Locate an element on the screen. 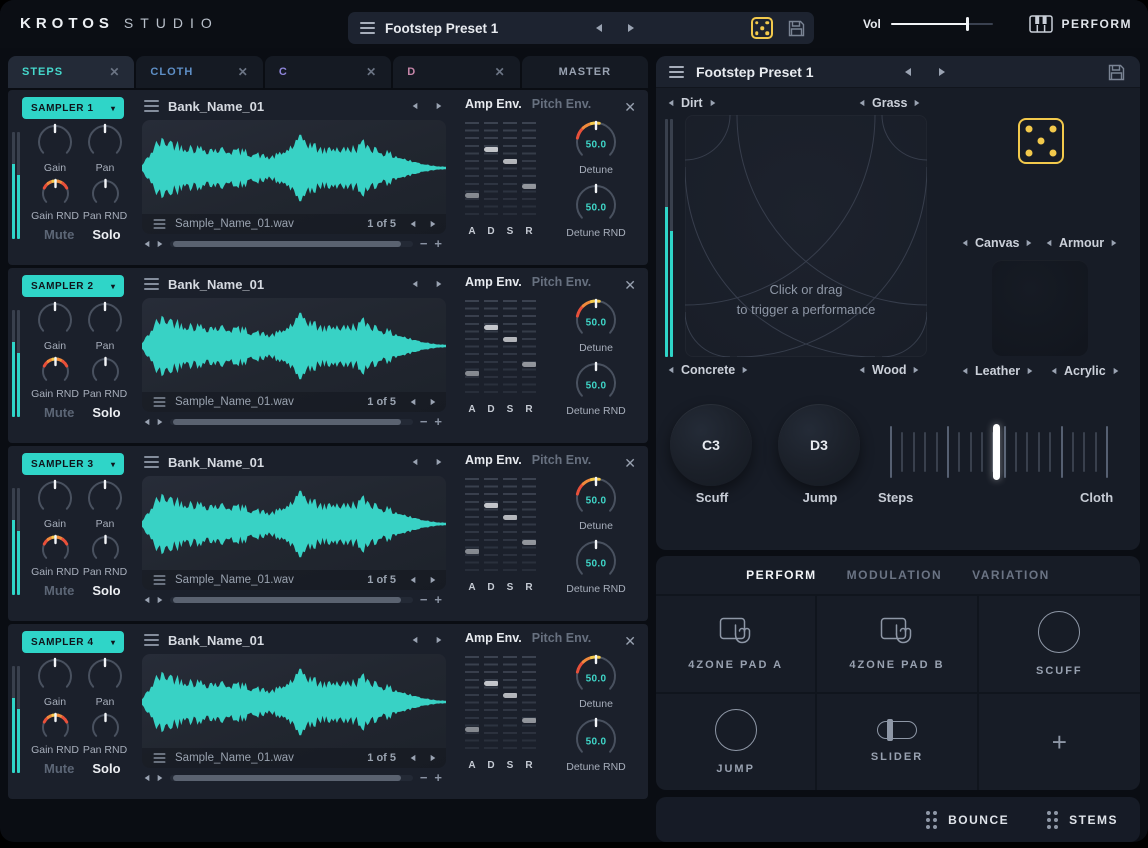  volume-slider is located at coordinates (941, 24).